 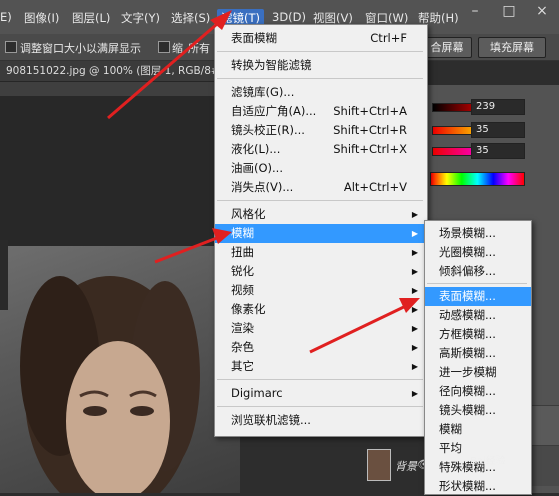 What do you see at coordinates (321, 38) in the screenshot?
I see `menu-item-last-filter: 表面模糊 Ctrl+F` at bounding box center [321, 38].